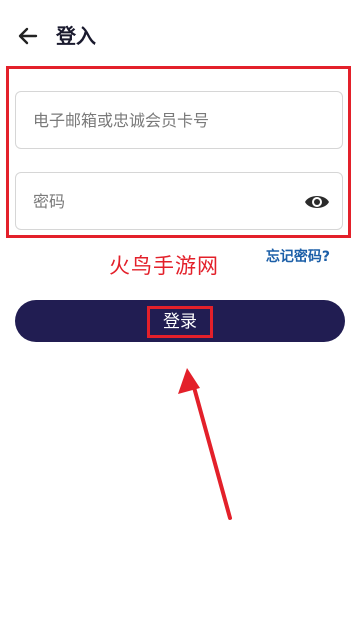  I want to click on back-button, so click(28, 36).